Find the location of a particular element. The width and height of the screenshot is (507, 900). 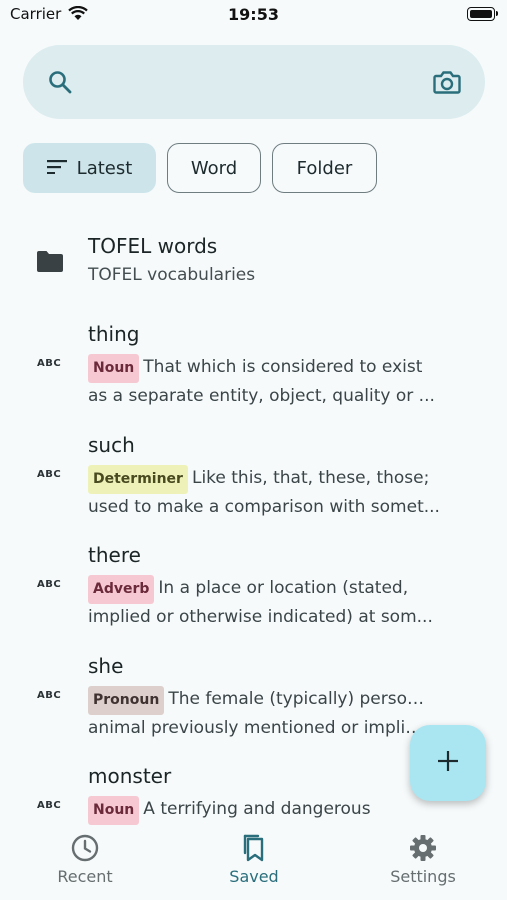

definition-line-1: In a place or location (stated, is located at coordinates (283, 588).